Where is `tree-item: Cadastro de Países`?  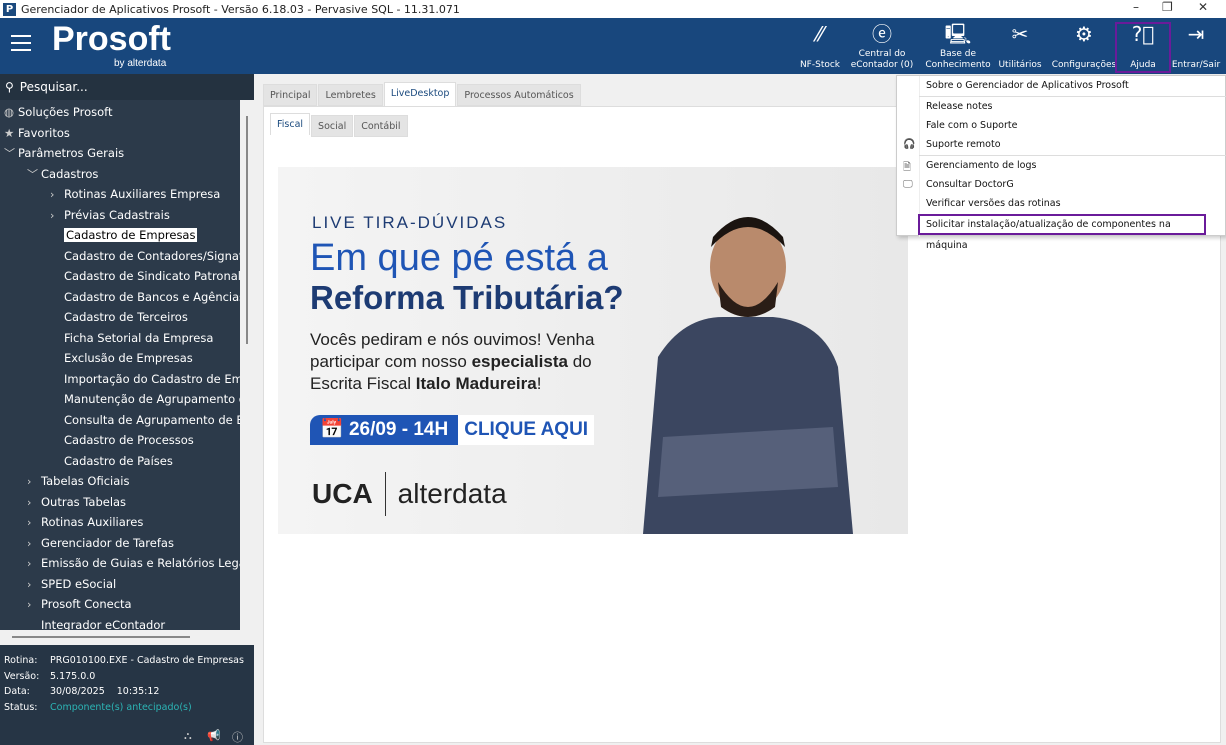 tree-item: Cadastro de Países is located at coordinates (111, 461).